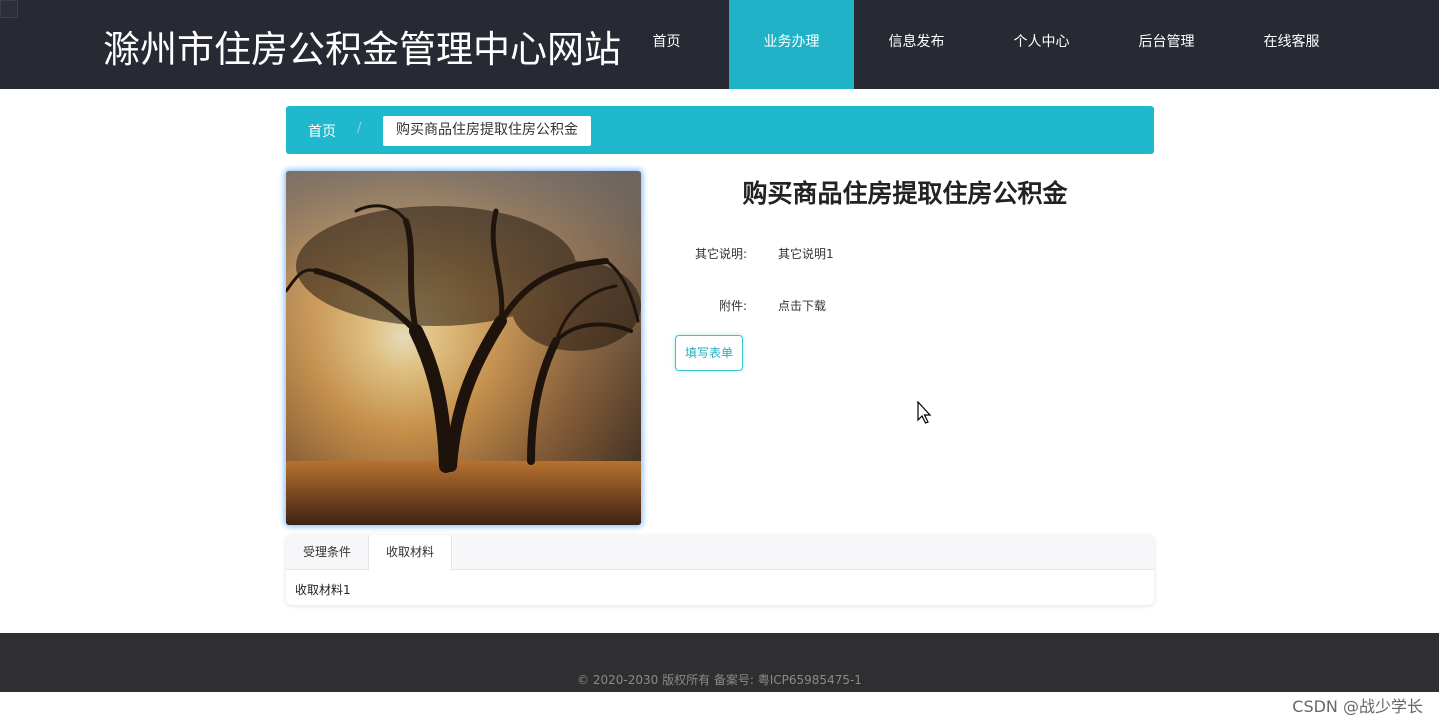 The height and width of the screenshot is (722, 1439). What do you see at coordinates (1357, 706) in the screenshot?
I see `watermark: CSDN @战少学长` at bounding box center [1357, 706].